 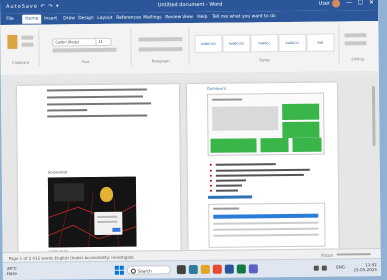 I want to click on group-label: Font, so click(x=85, y=62).